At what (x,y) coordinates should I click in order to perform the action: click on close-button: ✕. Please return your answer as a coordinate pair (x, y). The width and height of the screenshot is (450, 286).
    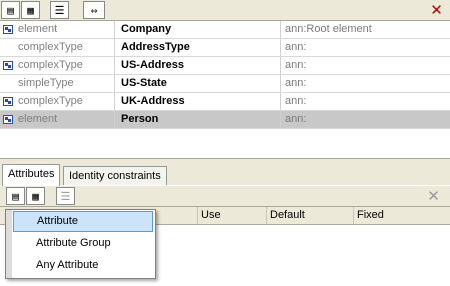
    Looking at the image, I should click on (436, 10).